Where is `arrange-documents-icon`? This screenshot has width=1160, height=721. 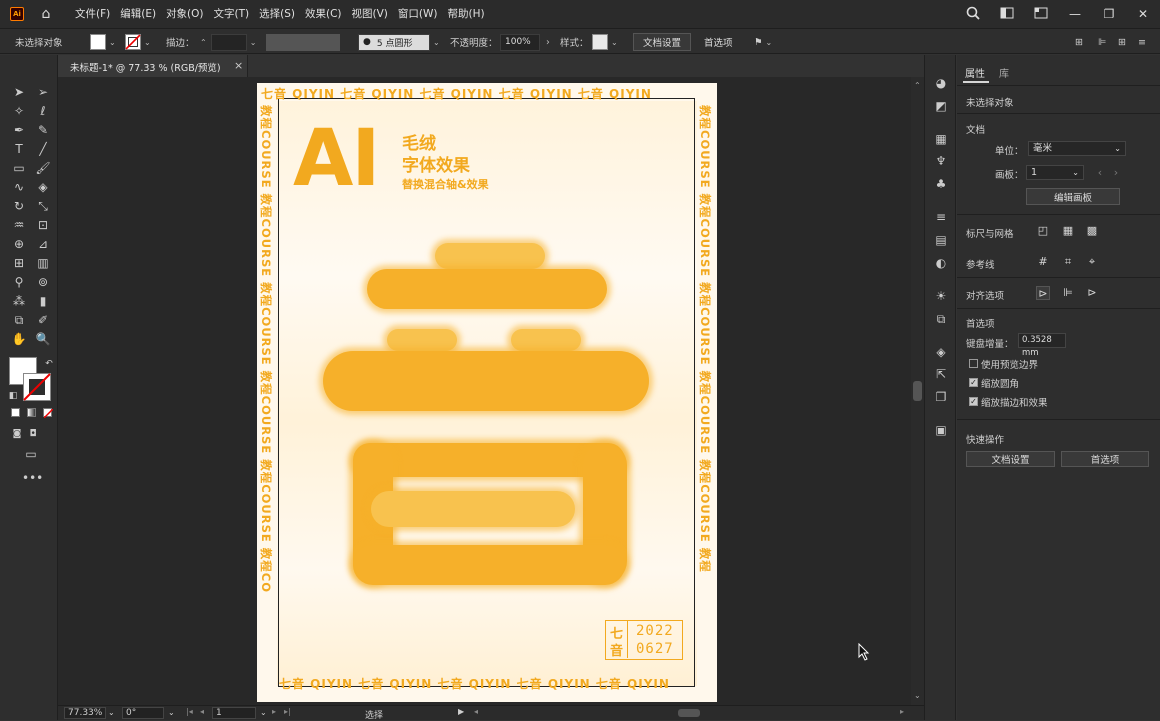
arrange-documents-icon is located at coordinates (1041, 14).